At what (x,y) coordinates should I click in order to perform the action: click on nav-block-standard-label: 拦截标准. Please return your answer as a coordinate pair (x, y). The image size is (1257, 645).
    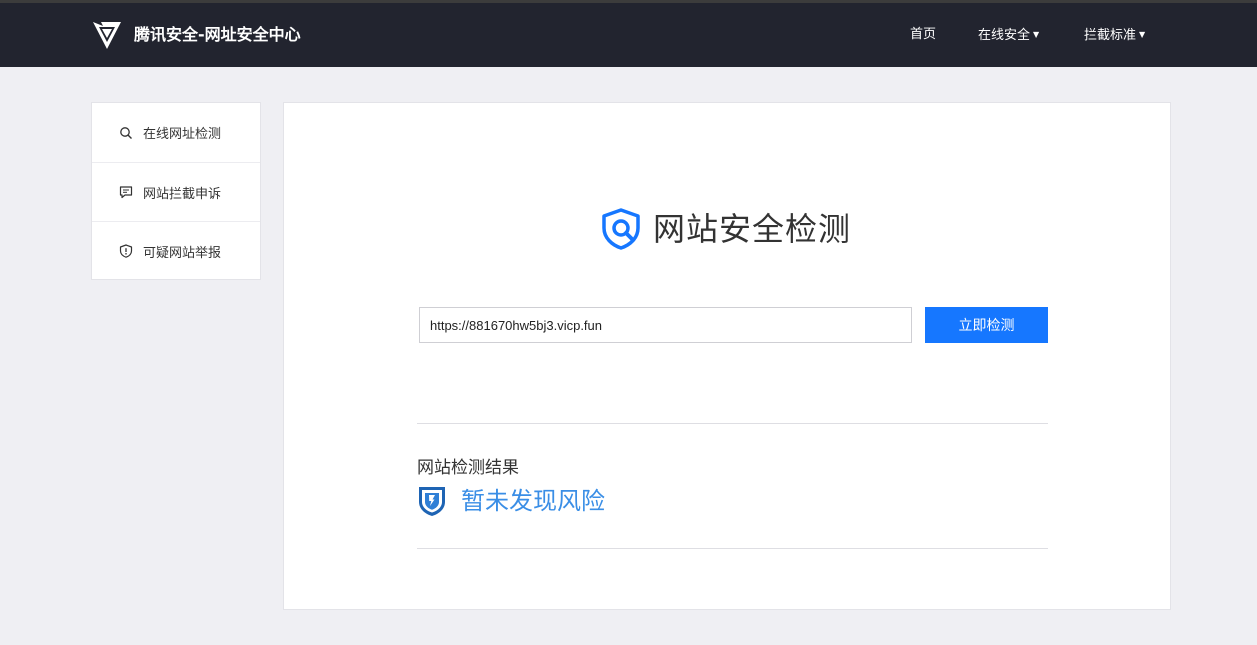
    Looking at the image, I should click on (1110, 35).